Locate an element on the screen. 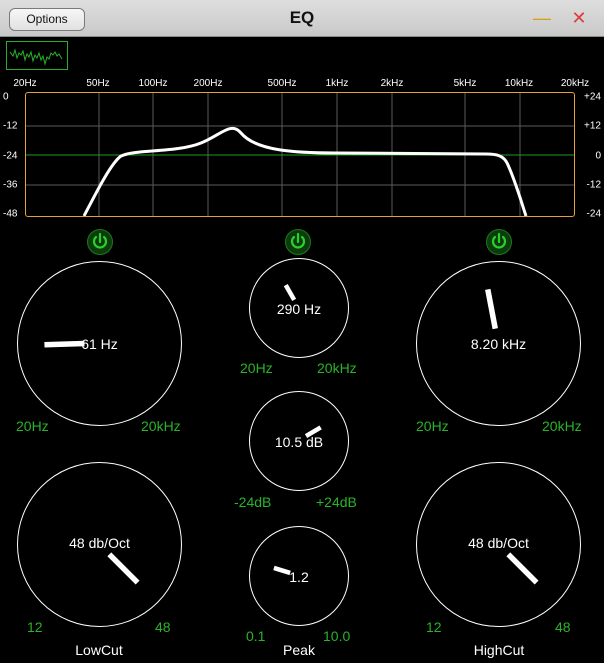  analyzer-toggle-button is located at coordinates (37, 55).